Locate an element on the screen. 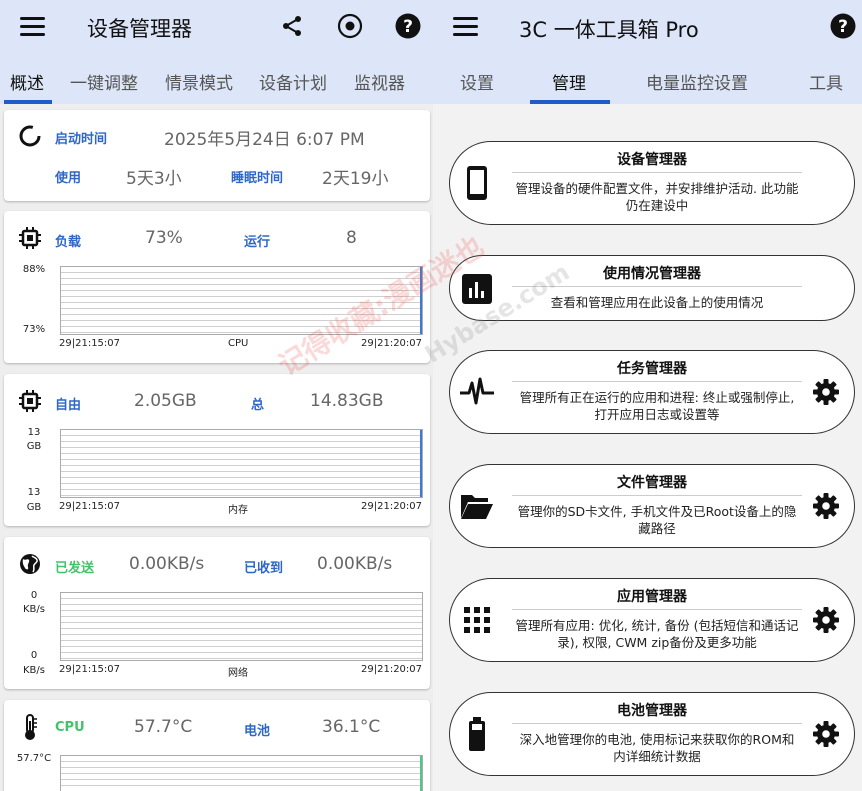 The height and width of the screenshot is (791, 862). net-x-end: 29|21:20:07 is located at coordinates (392, 669).